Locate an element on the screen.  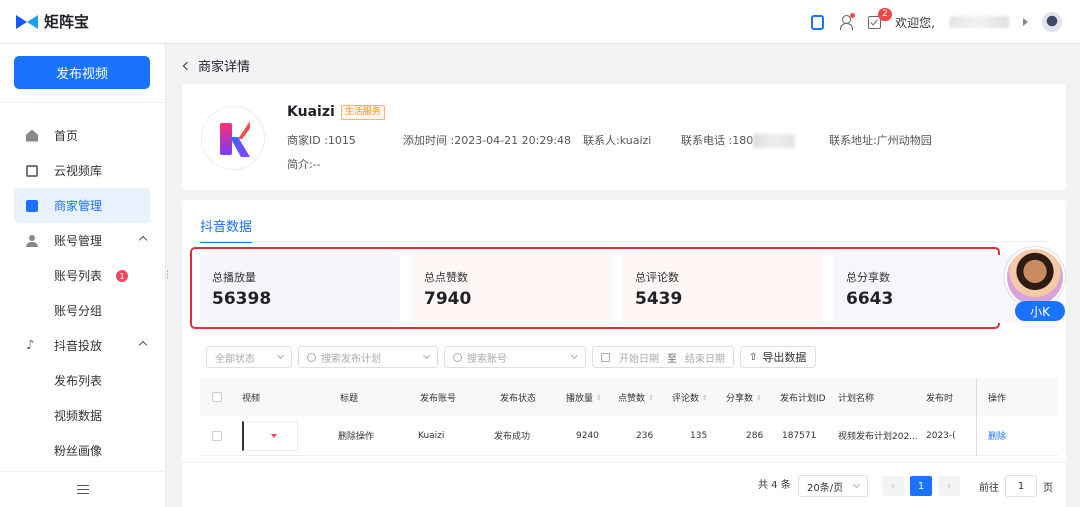
col-shares: 分享数 ⇕ is located at coordinates (749, 397).